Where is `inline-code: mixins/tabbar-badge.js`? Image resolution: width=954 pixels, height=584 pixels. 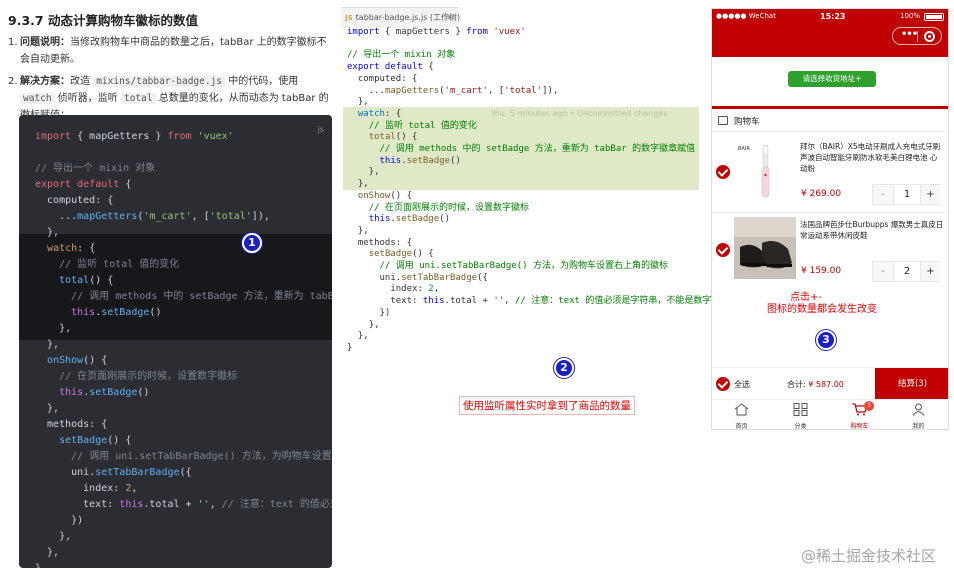
inline-code: mixins/tabbar-badge.js is located at coordinates (159, 81).